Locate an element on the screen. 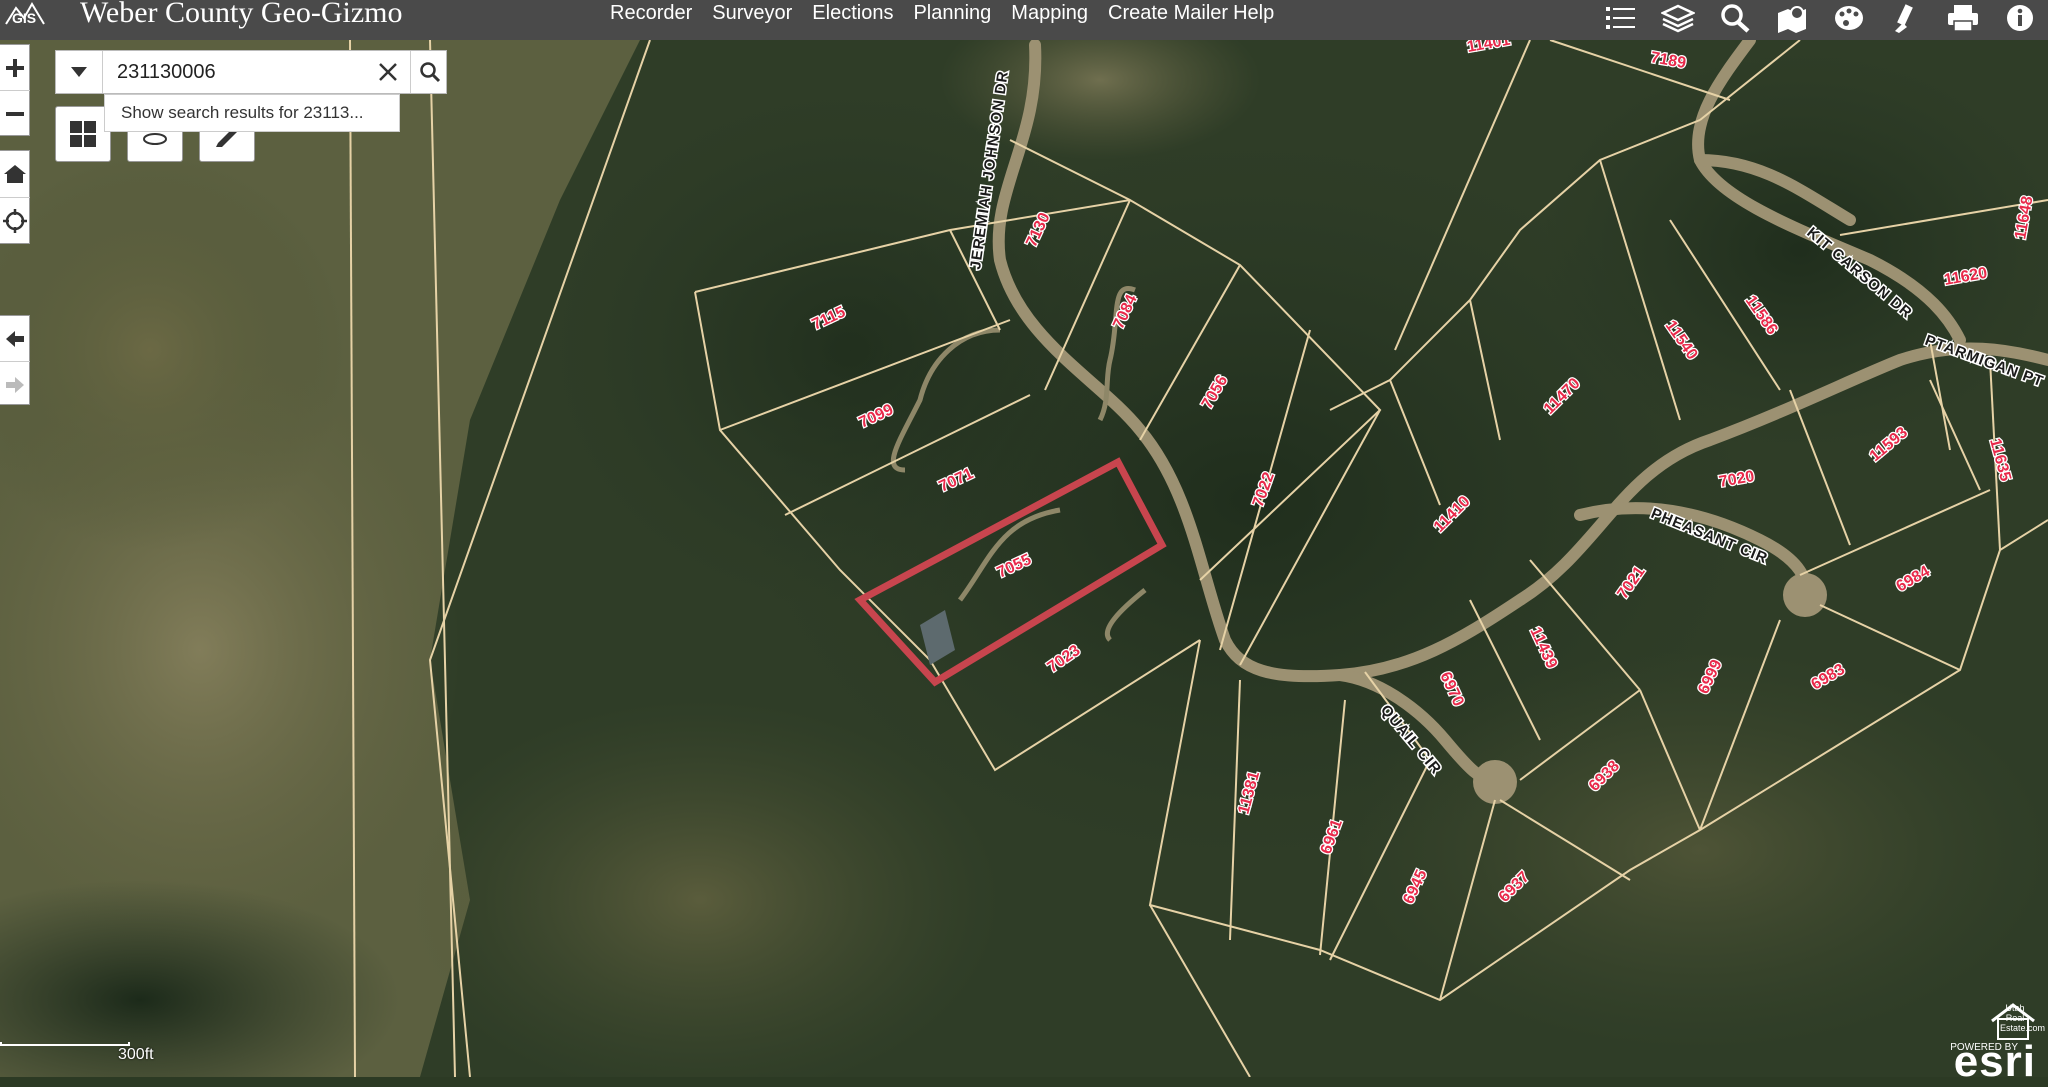 This screenshot has width=2048, height=1087. list-icon is located at coordinates (1620, 18).